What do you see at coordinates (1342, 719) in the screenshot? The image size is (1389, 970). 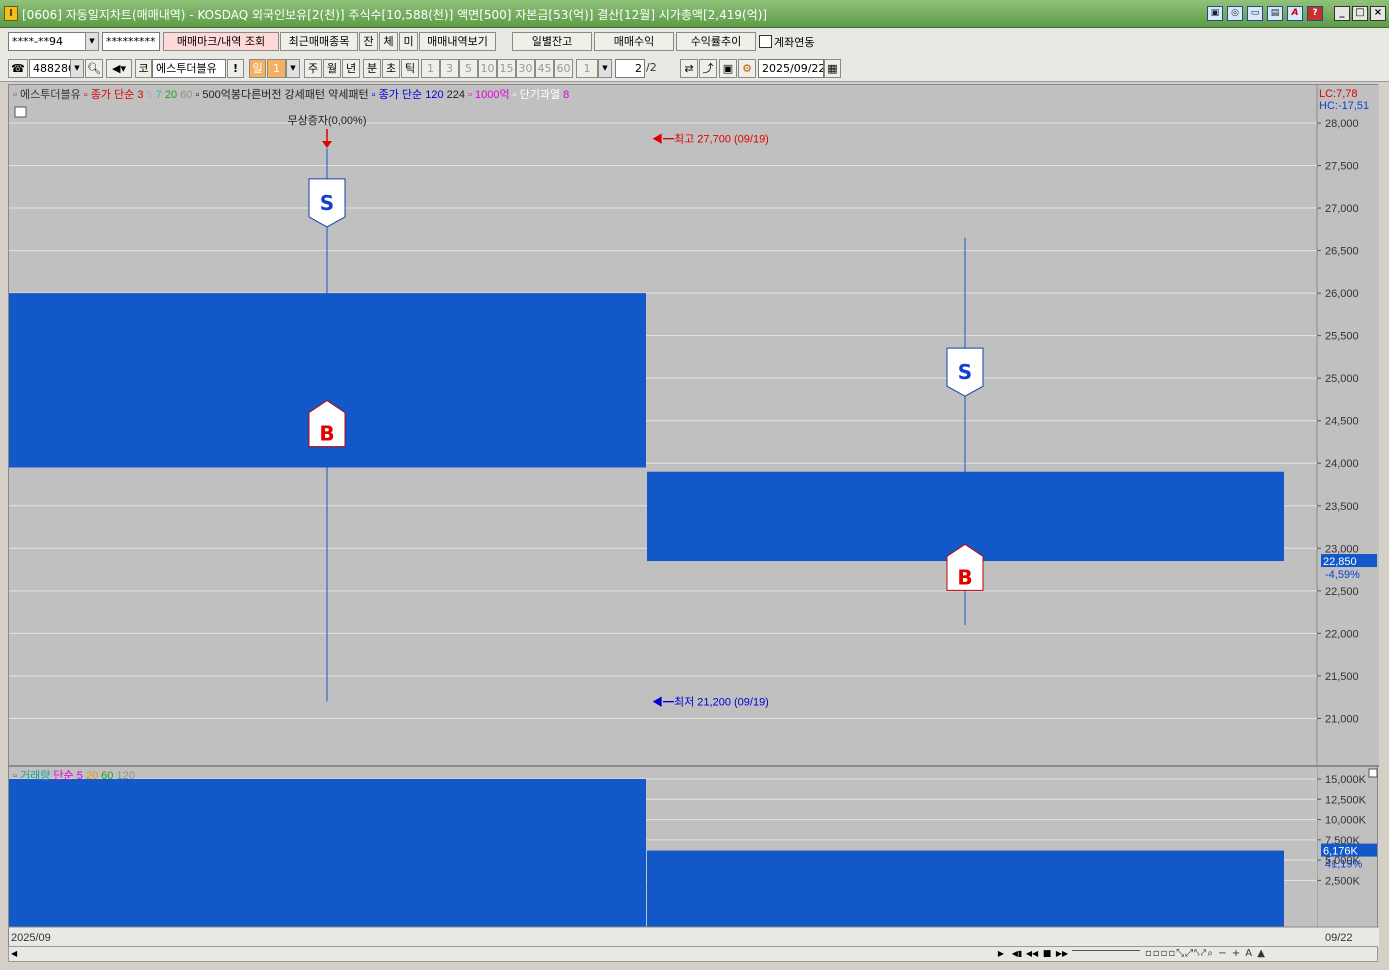 I see `y-tick-label: 21,000` at bounding box center [1342, 719].